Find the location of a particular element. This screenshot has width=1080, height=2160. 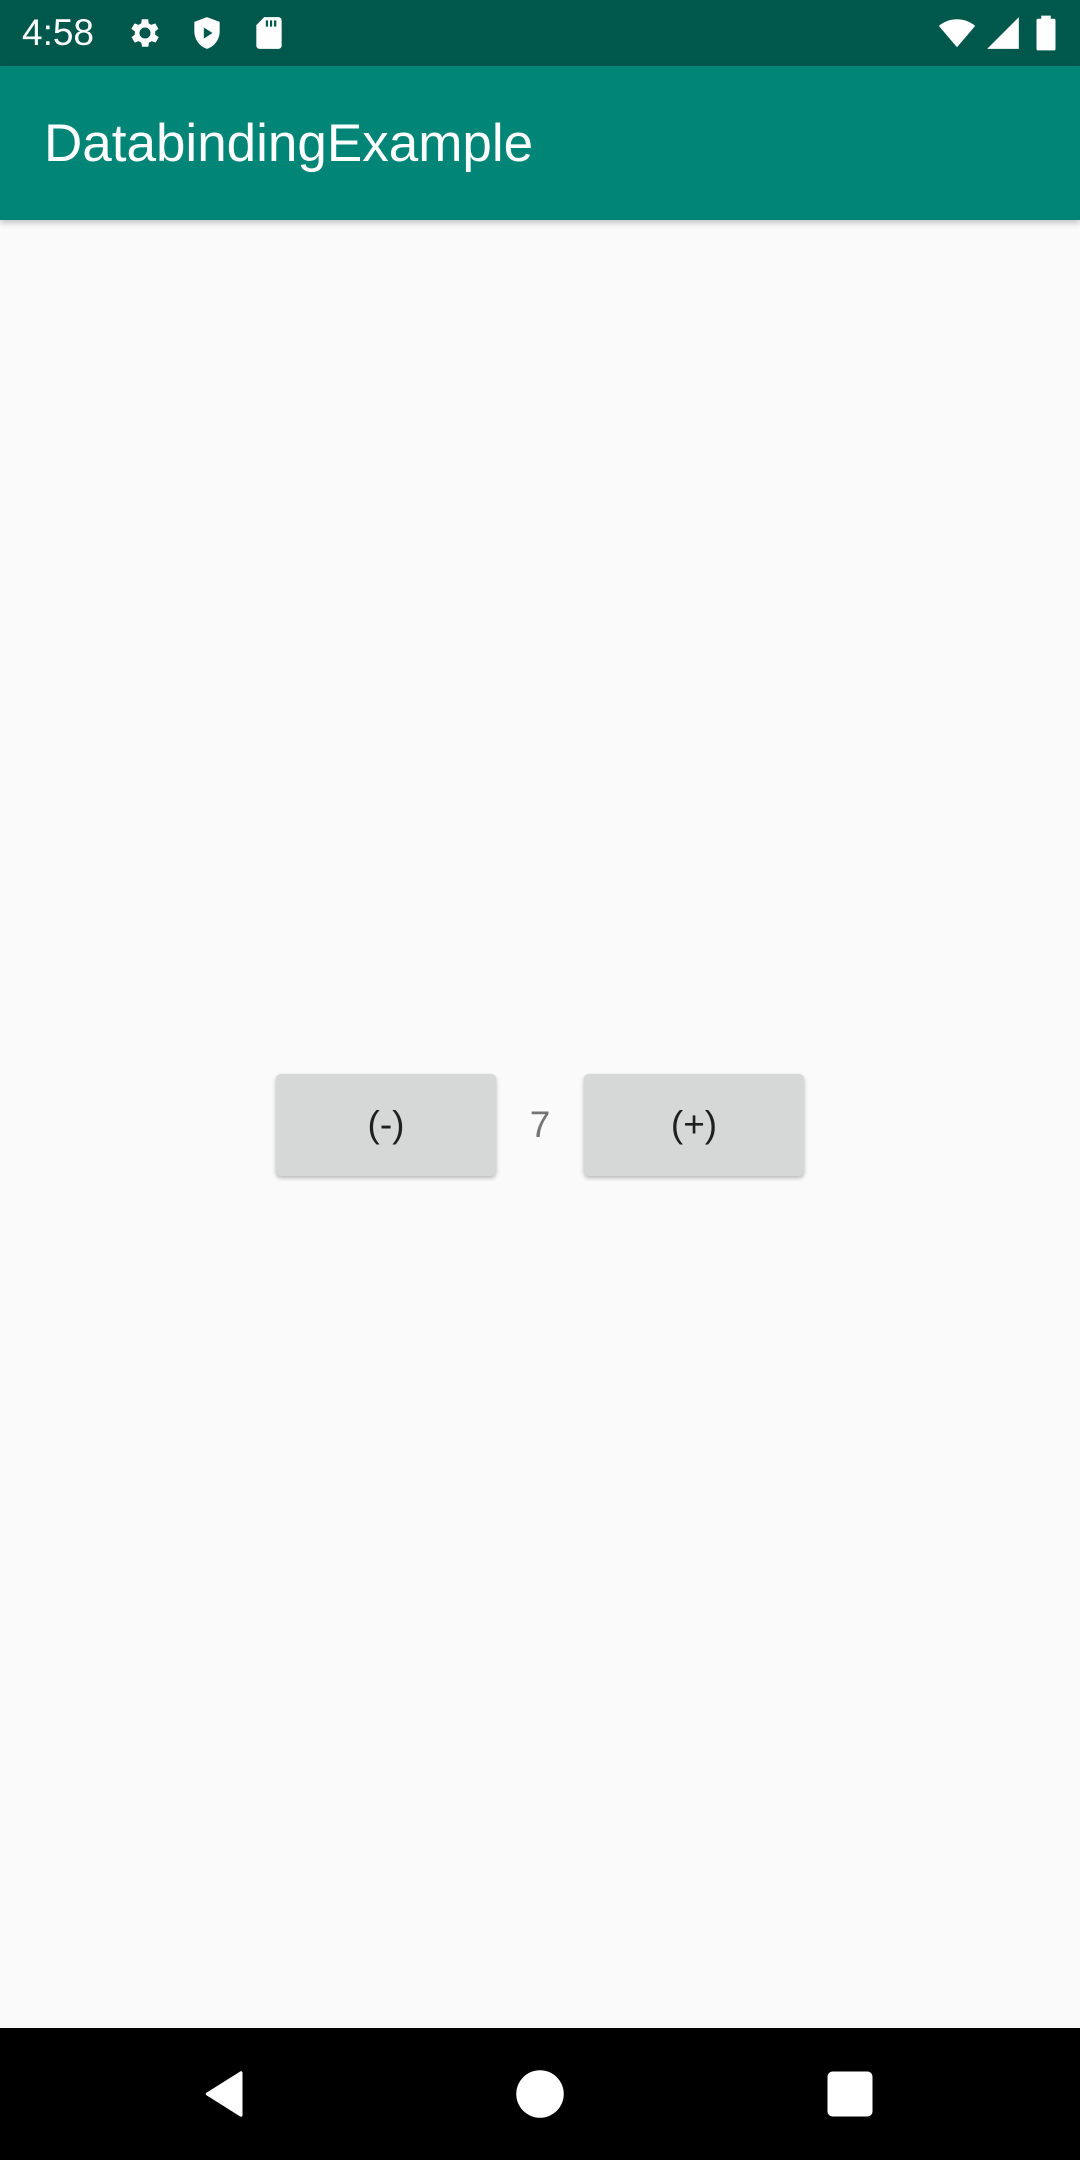

navigation-bar is located at coordinates (540, 2094).